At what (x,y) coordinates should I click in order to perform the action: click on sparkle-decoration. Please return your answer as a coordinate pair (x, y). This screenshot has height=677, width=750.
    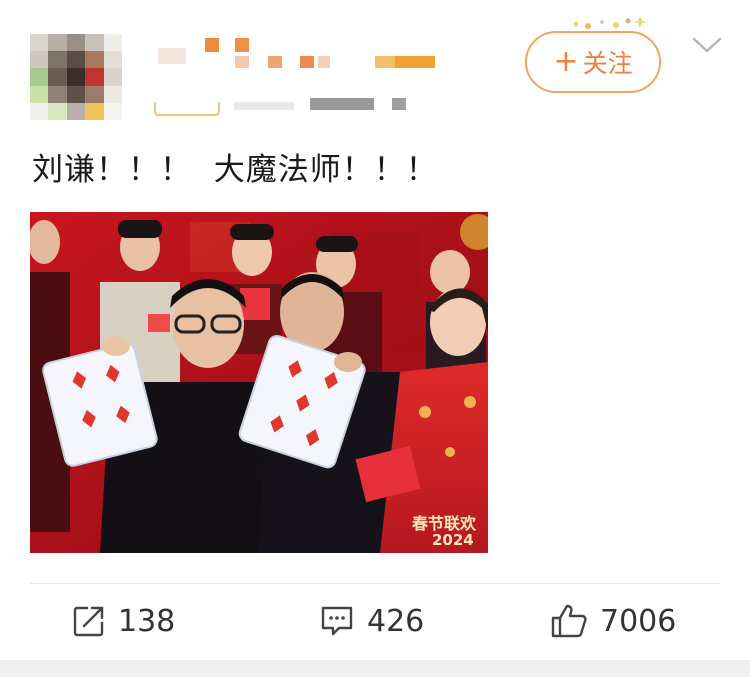
    Looking at the image, I should click on (610, 22).